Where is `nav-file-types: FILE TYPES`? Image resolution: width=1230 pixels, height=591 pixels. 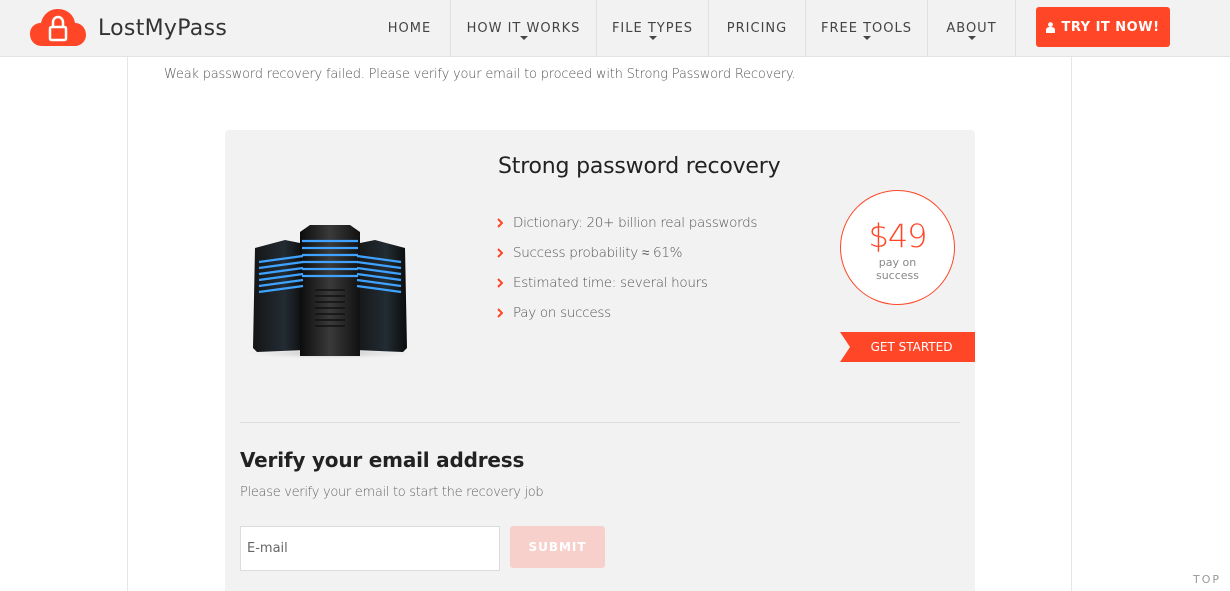
nav-file-types: FILE TYPES is located at coordinates (653, 28).